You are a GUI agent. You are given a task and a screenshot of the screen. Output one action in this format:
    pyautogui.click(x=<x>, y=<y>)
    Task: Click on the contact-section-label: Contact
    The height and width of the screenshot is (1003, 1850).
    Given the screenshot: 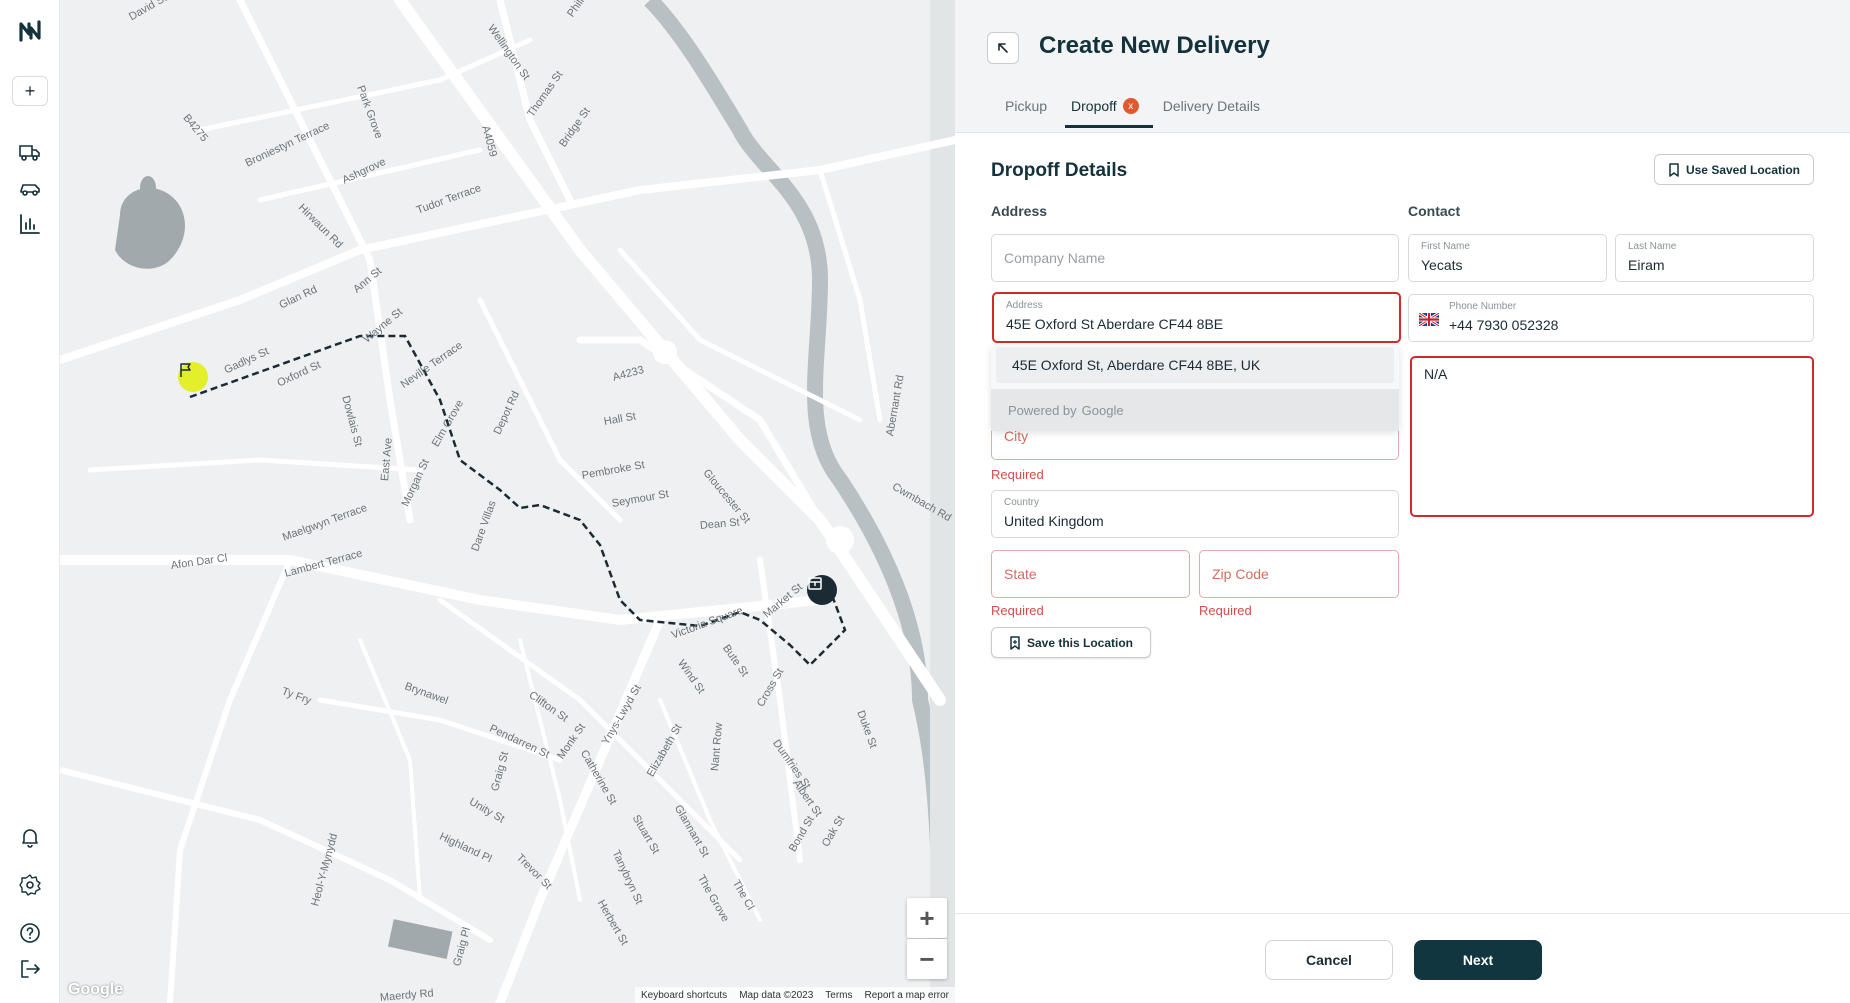 What is the action you would take?
    pyautogui.click(x=1434, y=211)
    